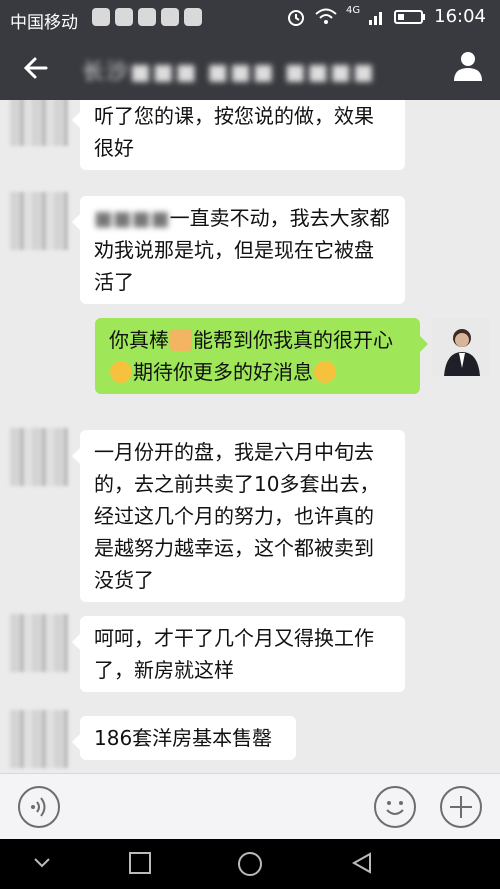 This screenshot has height=889, width=500. What do you see at coordinates (250, 18) in the screenshot?
I see `status-bar: 中国移动 4G 16:04` at bounding box center [250, 18].